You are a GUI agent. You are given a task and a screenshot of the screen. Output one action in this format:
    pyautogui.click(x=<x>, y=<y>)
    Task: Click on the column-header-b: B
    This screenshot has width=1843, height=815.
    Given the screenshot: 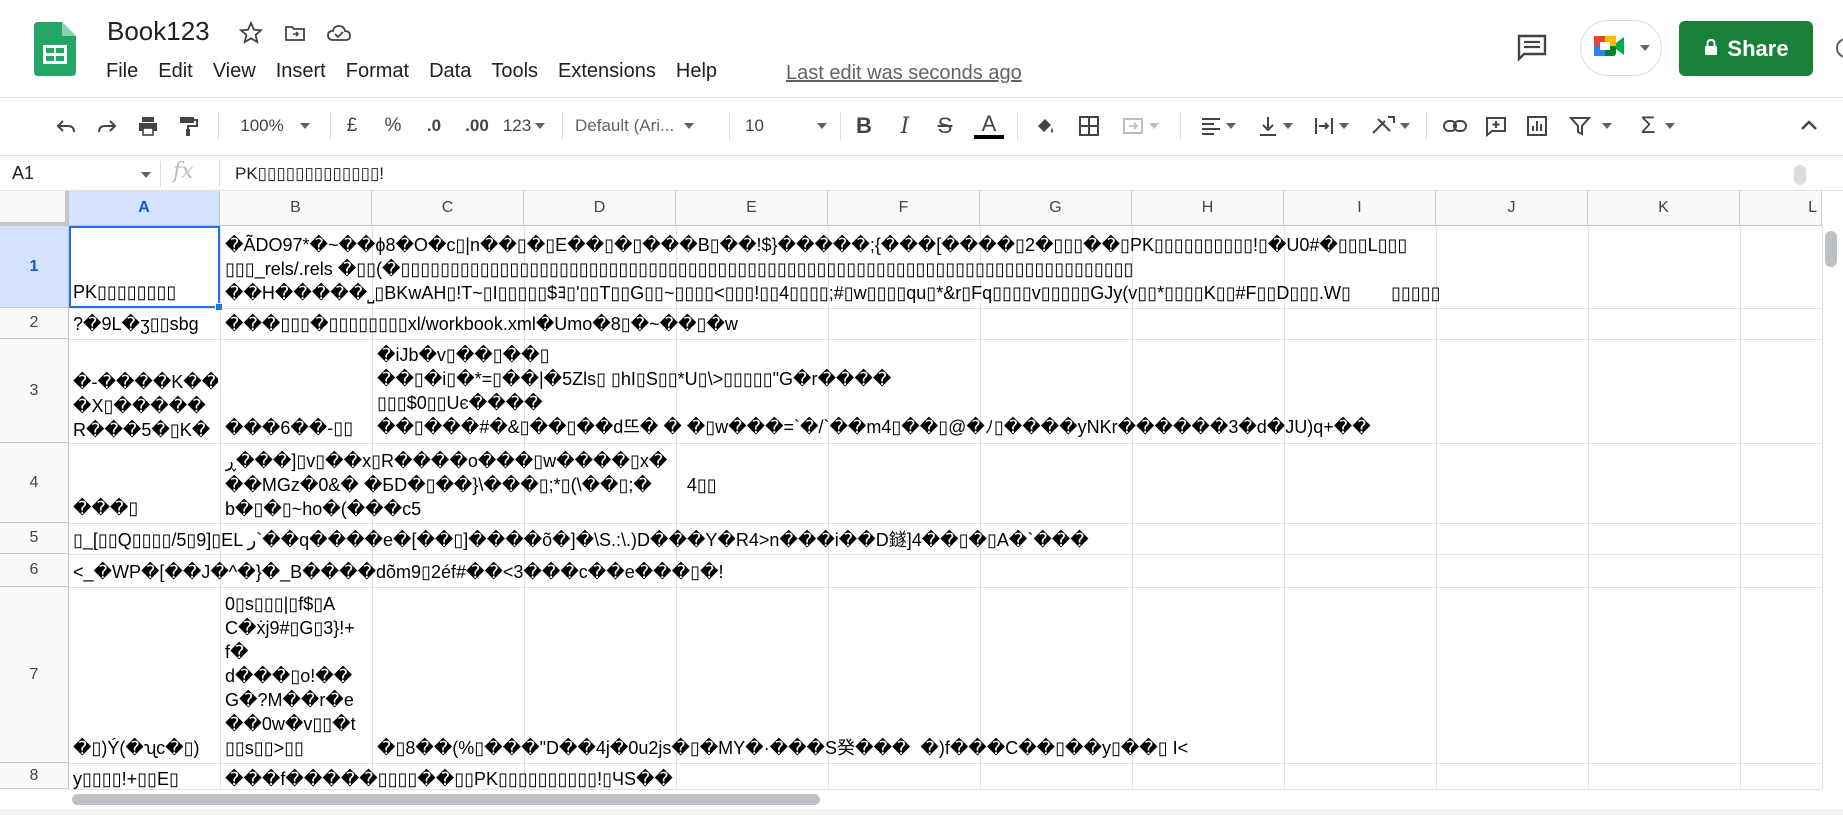 What is the action you would take?
    pyautogui.click(x=296, y=208)
    